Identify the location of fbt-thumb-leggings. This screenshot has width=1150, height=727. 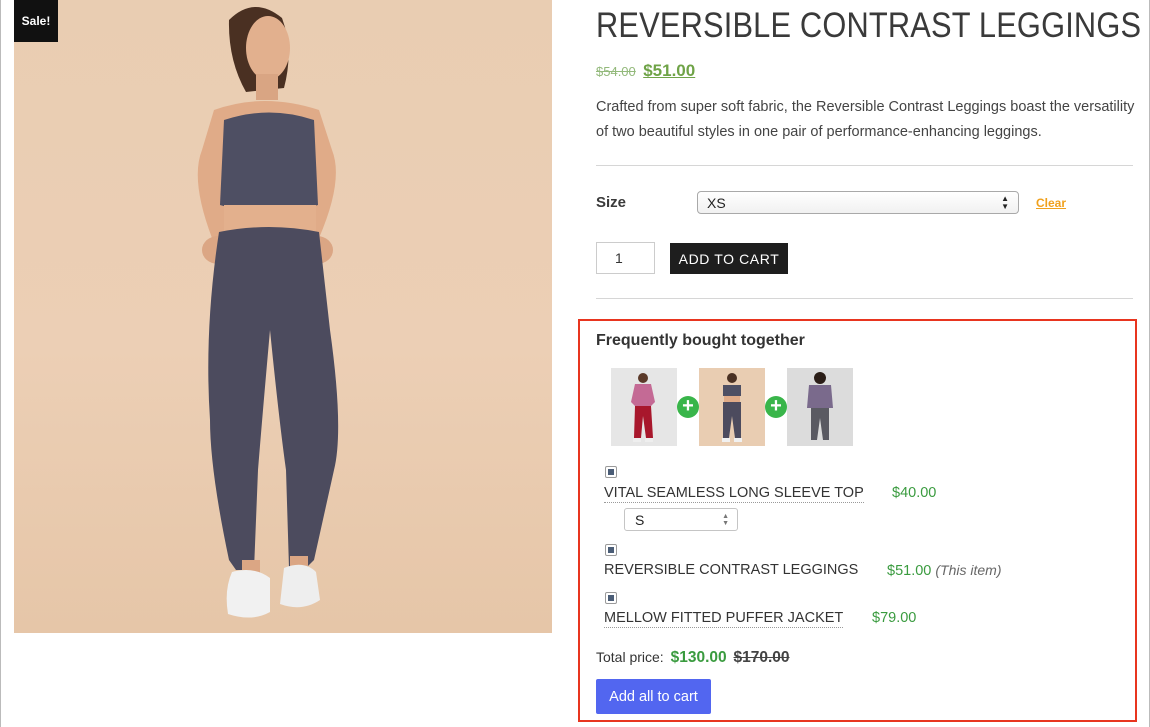
(732, 407).